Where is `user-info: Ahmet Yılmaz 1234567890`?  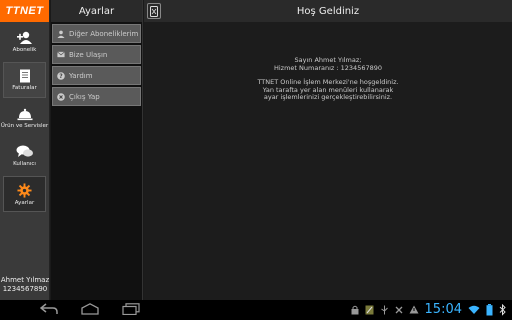 user-info: Ahmet Yılmaz 1234567890 is located at coordinates (25, 285).